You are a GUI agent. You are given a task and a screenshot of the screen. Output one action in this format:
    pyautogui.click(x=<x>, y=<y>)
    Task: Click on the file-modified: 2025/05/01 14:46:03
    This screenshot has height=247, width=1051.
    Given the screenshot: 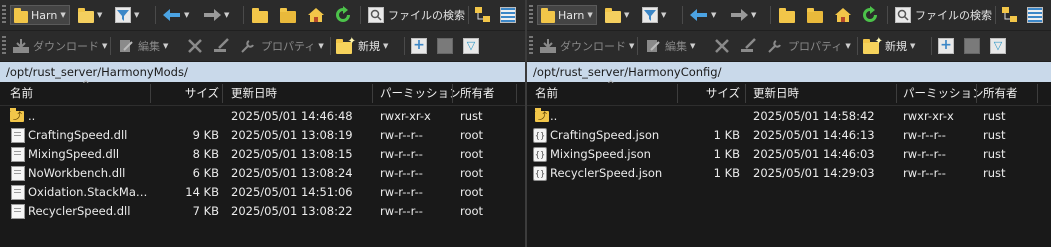 What is the action you would take?
    pyautogui.click(x=814, y=154)
    